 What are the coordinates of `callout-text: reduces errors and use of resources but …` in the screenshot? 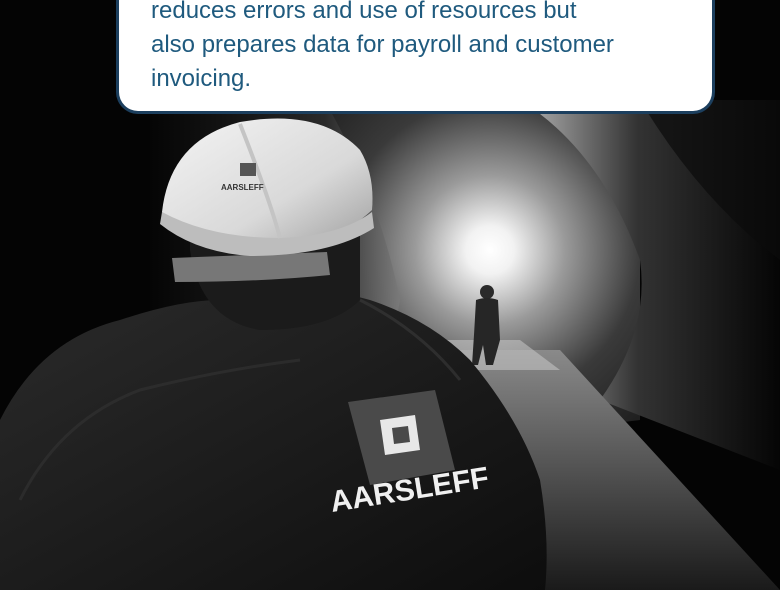 It's located at (416, 48).